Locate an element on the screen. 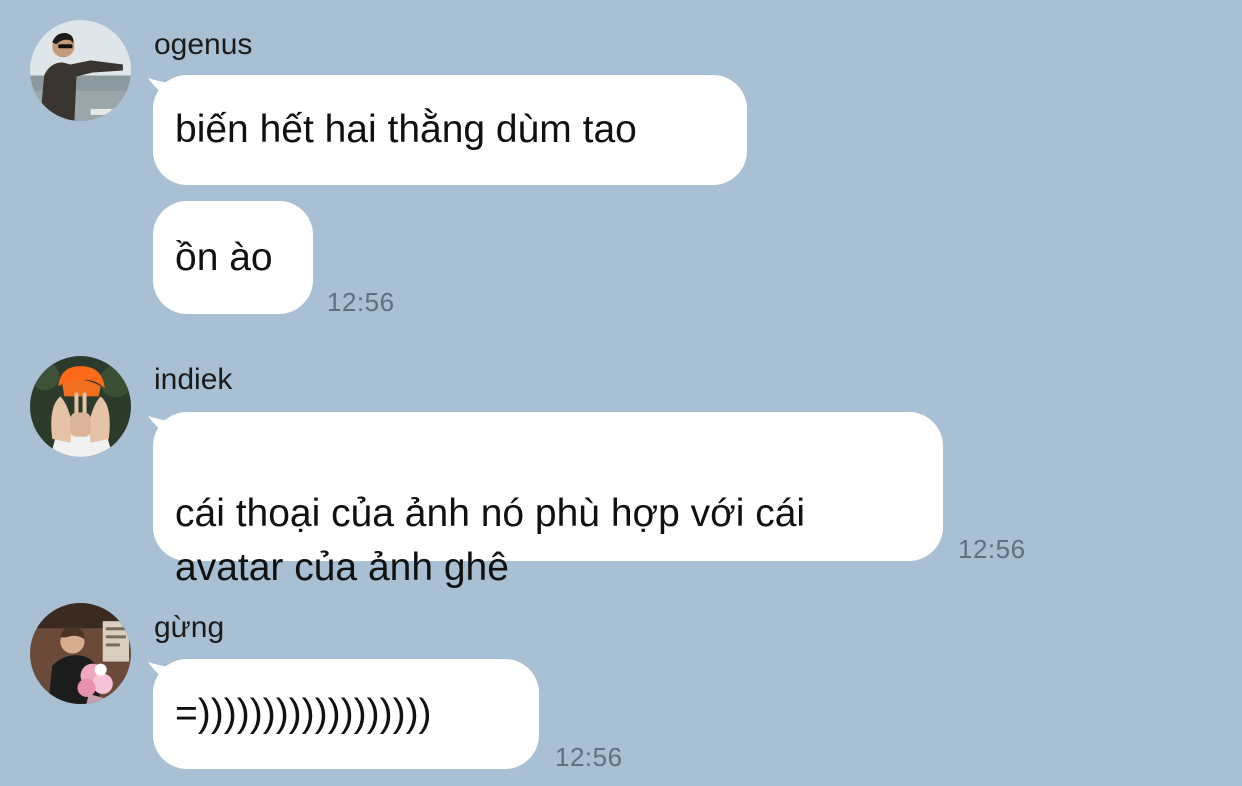 The width and height of the screenshot is (1242, 786). message-bubble: biến hết hai thằng dùm tao is located at coordinates (450, 130).